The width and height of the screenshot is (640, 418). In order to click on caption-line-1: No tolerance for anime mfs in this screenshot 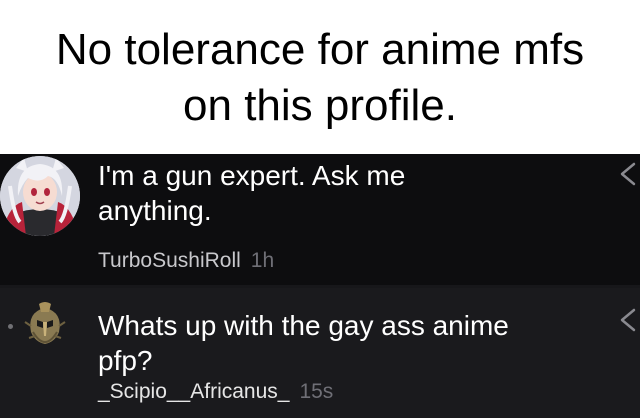, I will do `click(320, 49)`.